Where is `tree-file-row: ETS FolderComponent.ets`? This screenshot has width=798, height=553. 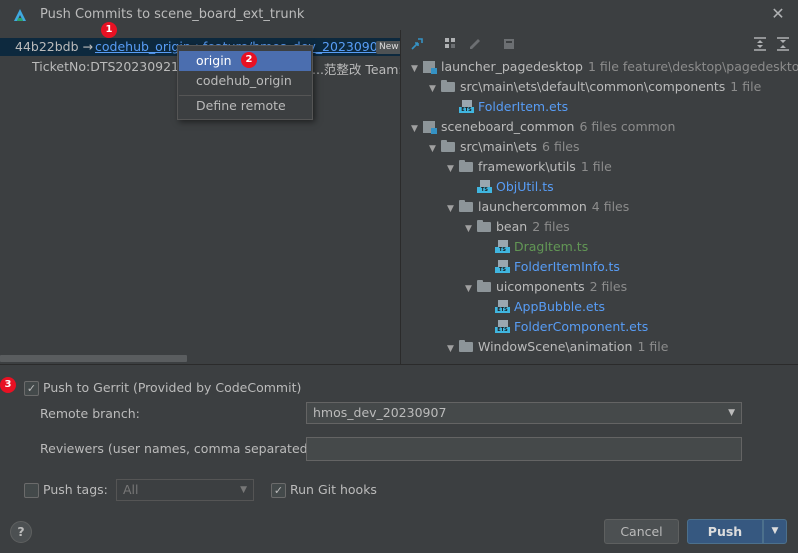 tree-file-row: ETS FolderComponent.ets is located at coordinates (565, 327).